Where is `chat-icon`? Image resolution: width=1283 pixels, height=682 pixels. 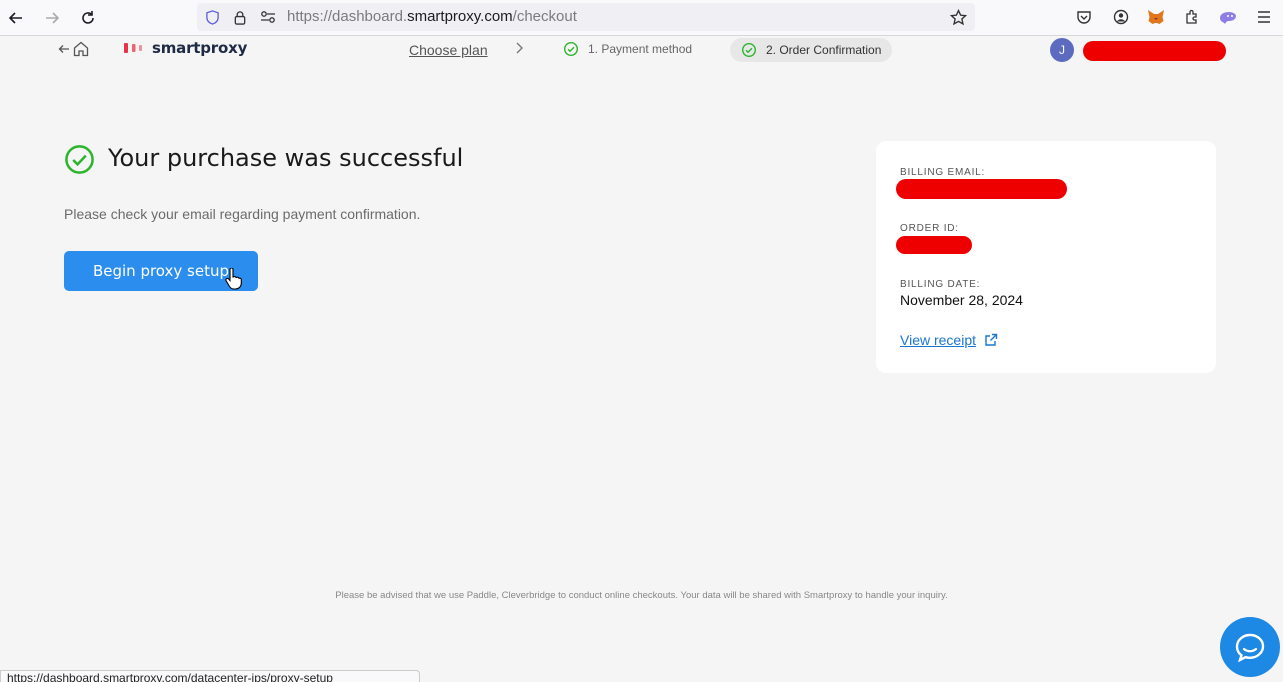
chat-icon is located at coordinates (1250, 647).